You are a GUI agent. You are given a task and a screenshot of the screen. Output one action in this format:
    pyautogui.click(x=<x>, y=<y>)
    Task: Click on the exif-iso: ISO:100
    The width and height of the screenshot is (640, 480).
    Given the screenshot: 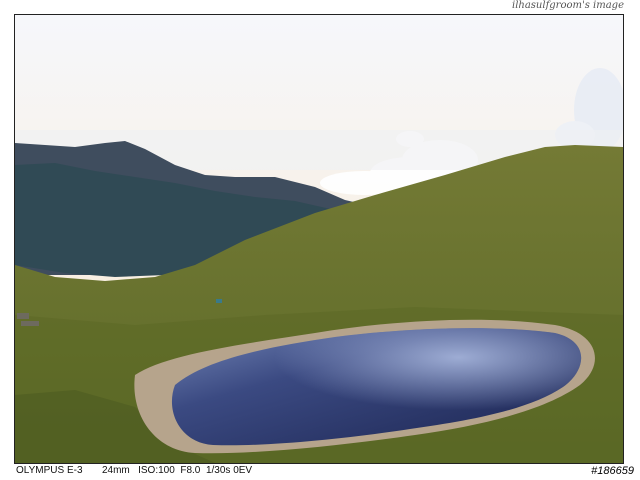 What is the action you would take?
    pyautogui.click(x=156, y=470)
    